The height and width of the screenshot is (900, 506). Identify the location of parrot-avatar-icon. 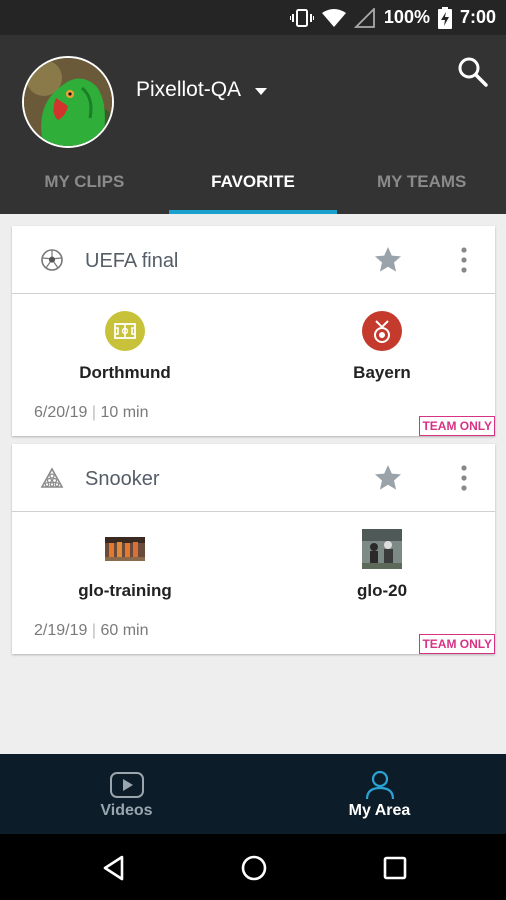
(68, 102).